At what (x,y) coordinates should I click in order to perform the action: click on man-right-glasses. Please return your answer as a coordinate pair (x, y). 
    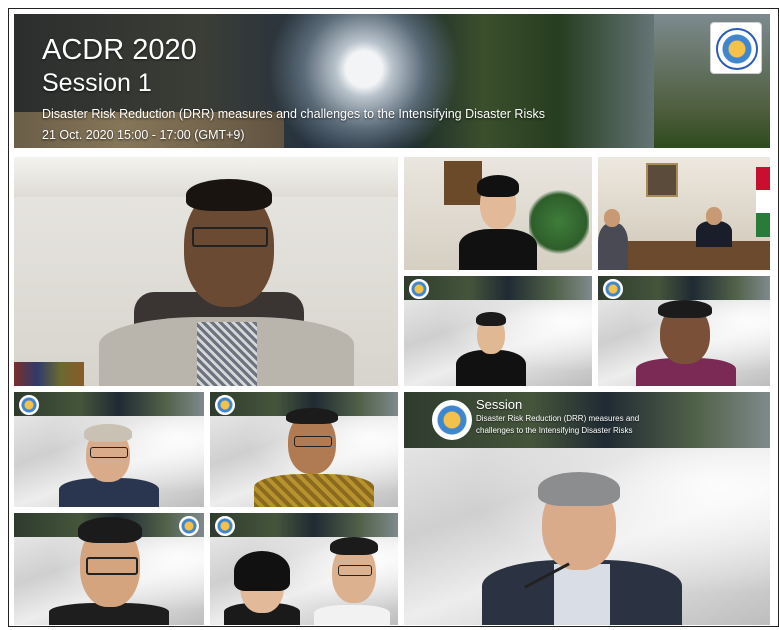
    Looking at the image, I should click on (355, 570).